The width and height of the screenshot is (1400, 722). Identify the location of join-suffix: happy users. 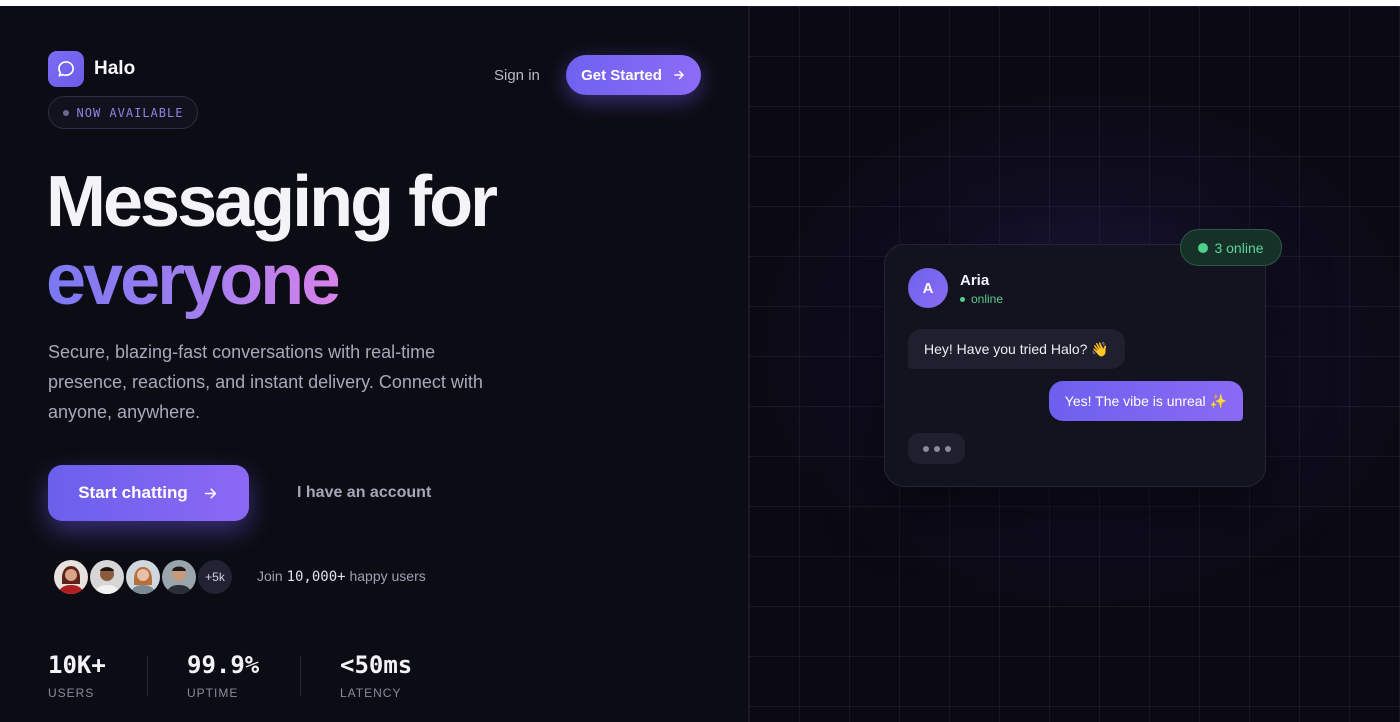
(387, 576).